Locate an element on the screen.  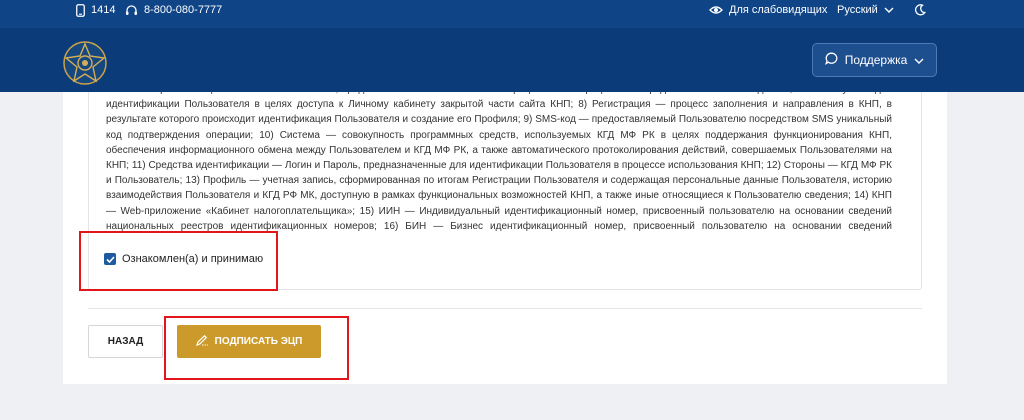
highlight-agreement is located at coordinates (178, 261).